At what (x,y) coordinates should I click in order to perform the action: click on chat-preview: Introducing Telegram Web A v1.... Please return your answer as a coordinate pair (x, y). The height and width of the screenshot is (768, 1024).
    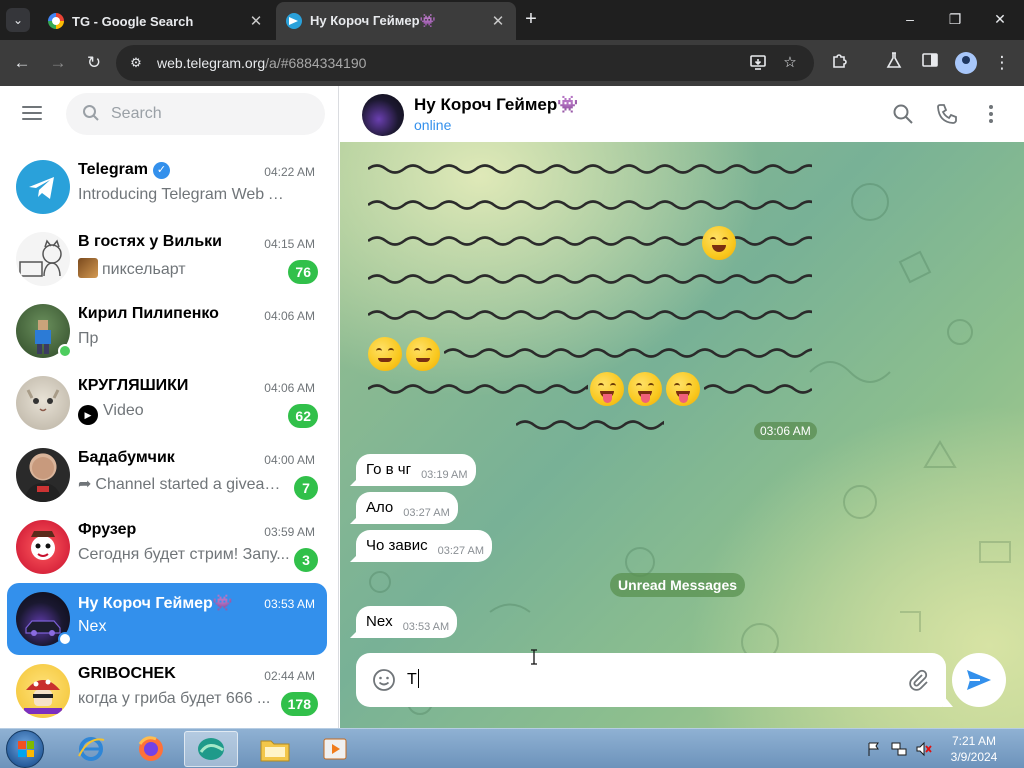
    Looking at the image, I should click on (184, 194).